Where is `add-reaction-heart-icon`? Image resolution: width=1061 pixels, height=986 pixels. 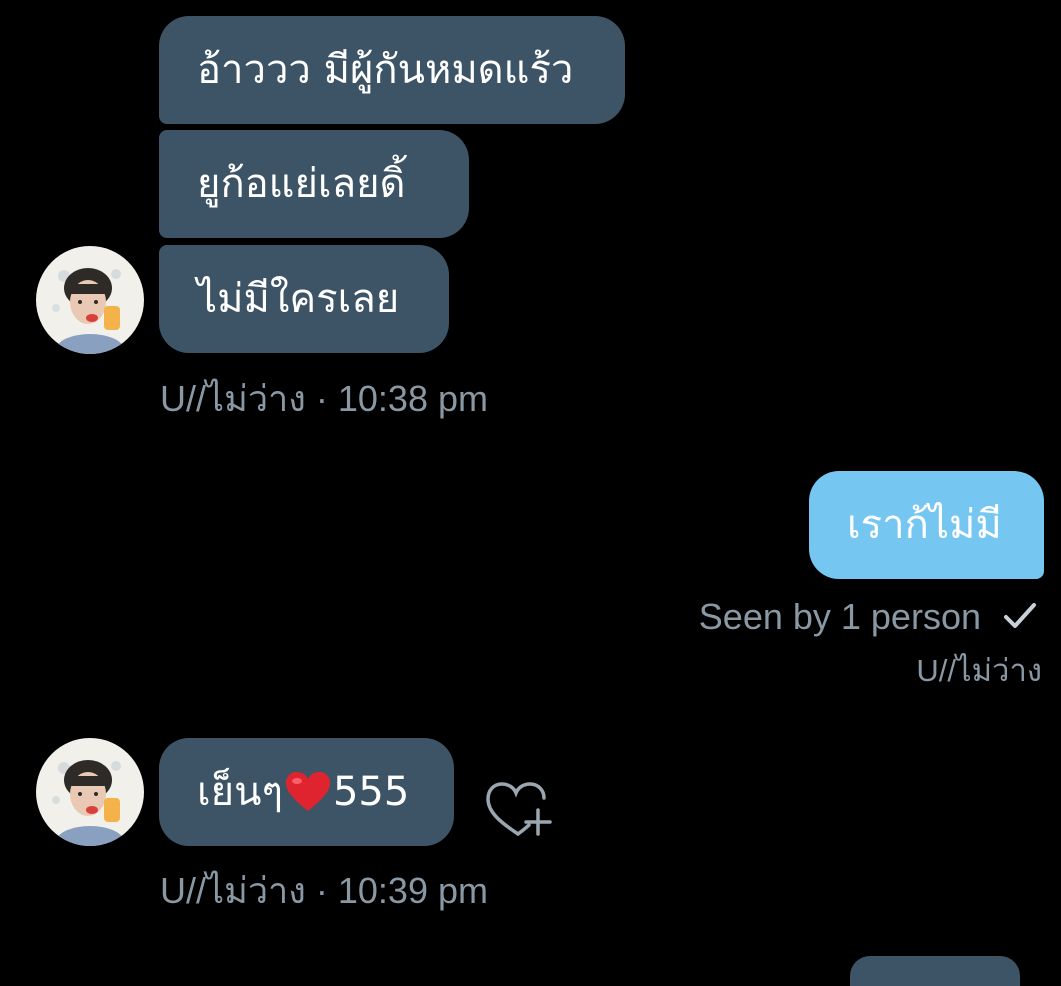
add-reaction-heart-icon is located at coordinates (519, 809).